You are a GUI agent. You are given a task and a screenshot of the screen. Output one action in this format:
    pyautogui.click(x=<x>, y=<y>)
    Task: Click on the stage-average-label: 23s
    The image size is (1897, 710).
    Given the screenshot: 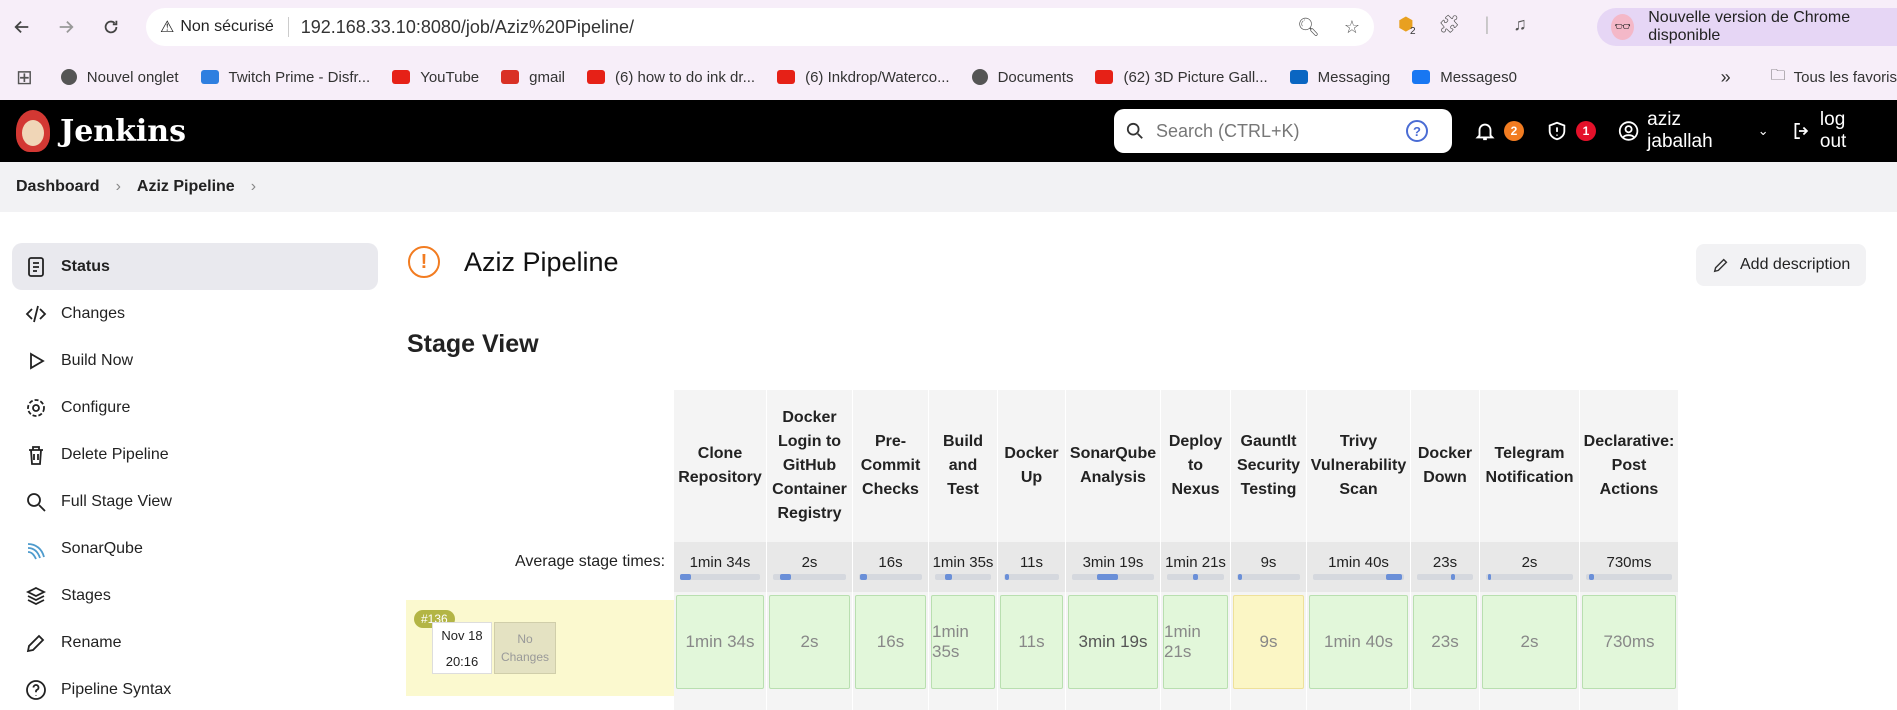 What is the action you would take?
    pyautogui.click(x=1445, y=562)
    